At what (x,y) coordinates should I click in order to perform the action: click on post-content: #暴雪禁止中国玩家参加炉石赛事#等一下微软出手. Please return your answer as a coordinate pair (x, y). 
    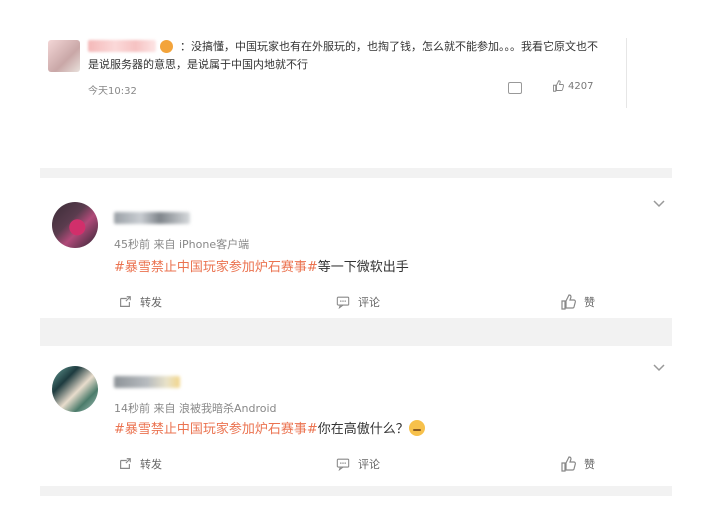
    Looking at the image, I should click on (261, 265).